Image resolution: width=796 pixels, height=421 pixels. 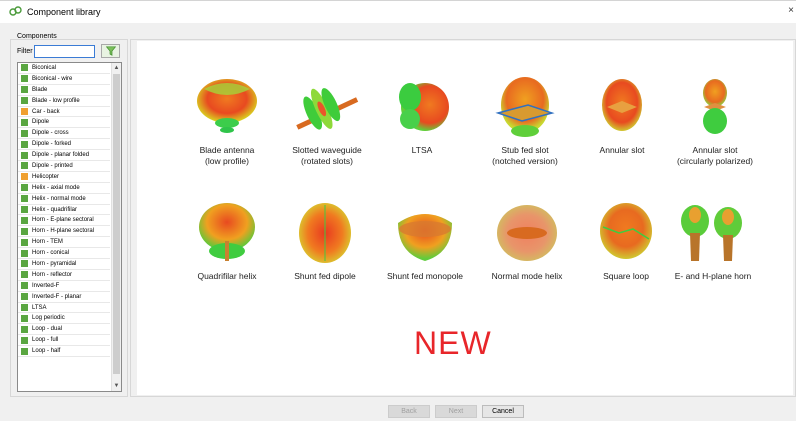 I want to click on tile-label: Shunt fed monopole, so click(x=425, y=276).